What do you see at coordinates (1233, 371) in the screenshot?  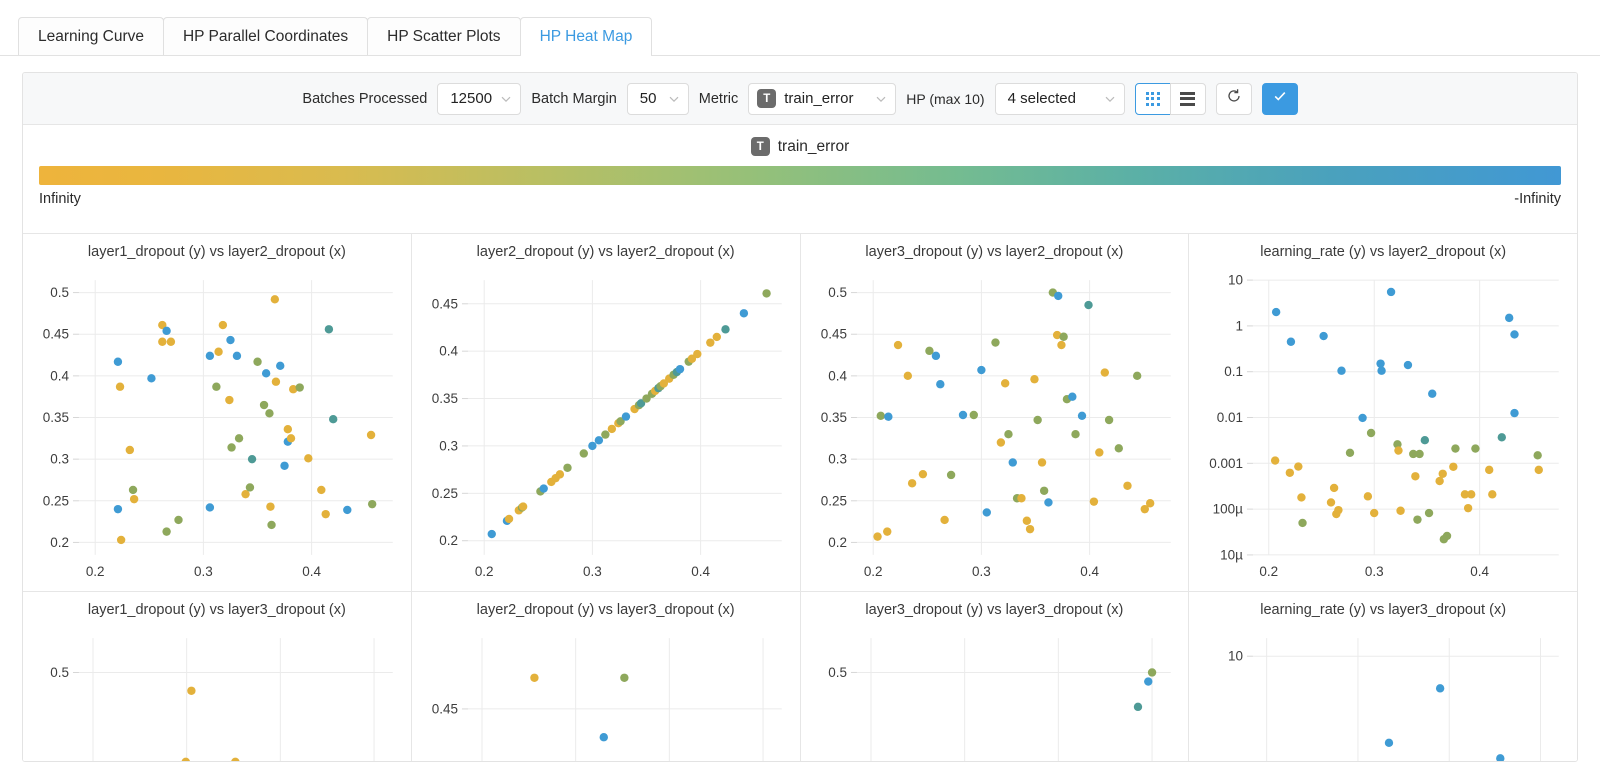 I see `svg-text: 0.1` at bounding box center [1233, 371].